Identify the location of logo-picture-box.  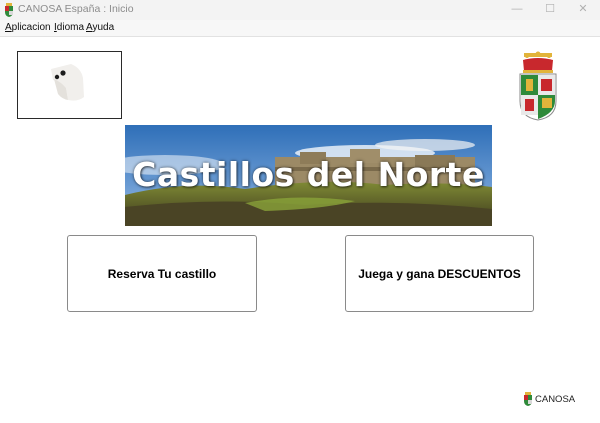
(69, 85).